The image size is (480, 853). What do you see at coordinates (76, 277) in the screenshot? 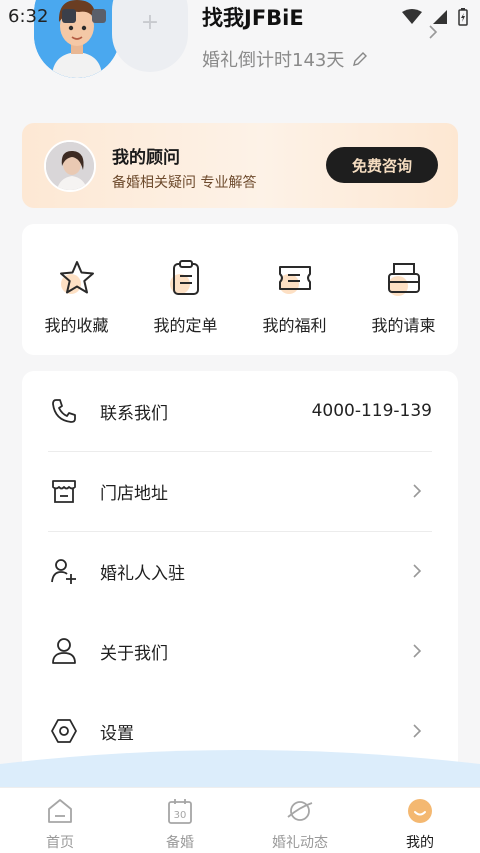
I see `star-icon` at bounding box center [76, 277].